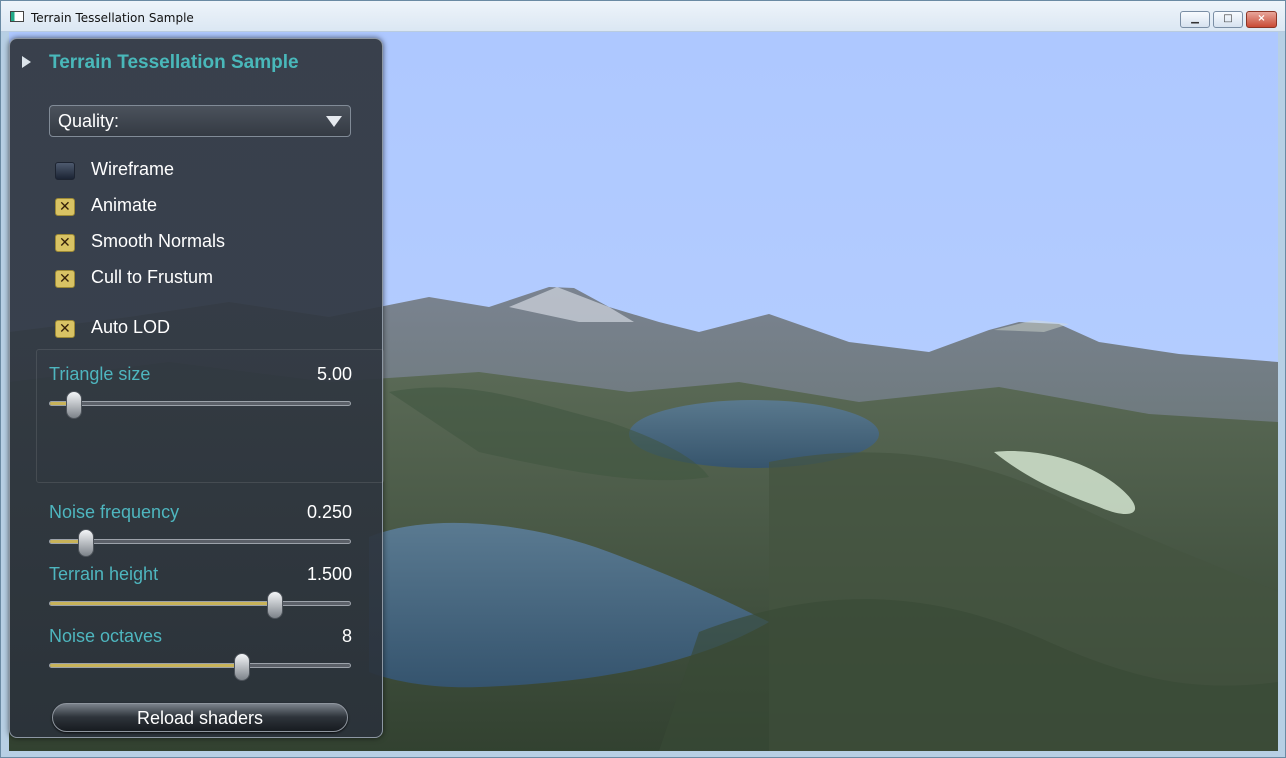 This screenshot has height=758, width=1286. What do you see at coordinates (131, 327) in the screenshot?
I see `auto-lod-label: Auto LOD` at bounding box center [131, 327].